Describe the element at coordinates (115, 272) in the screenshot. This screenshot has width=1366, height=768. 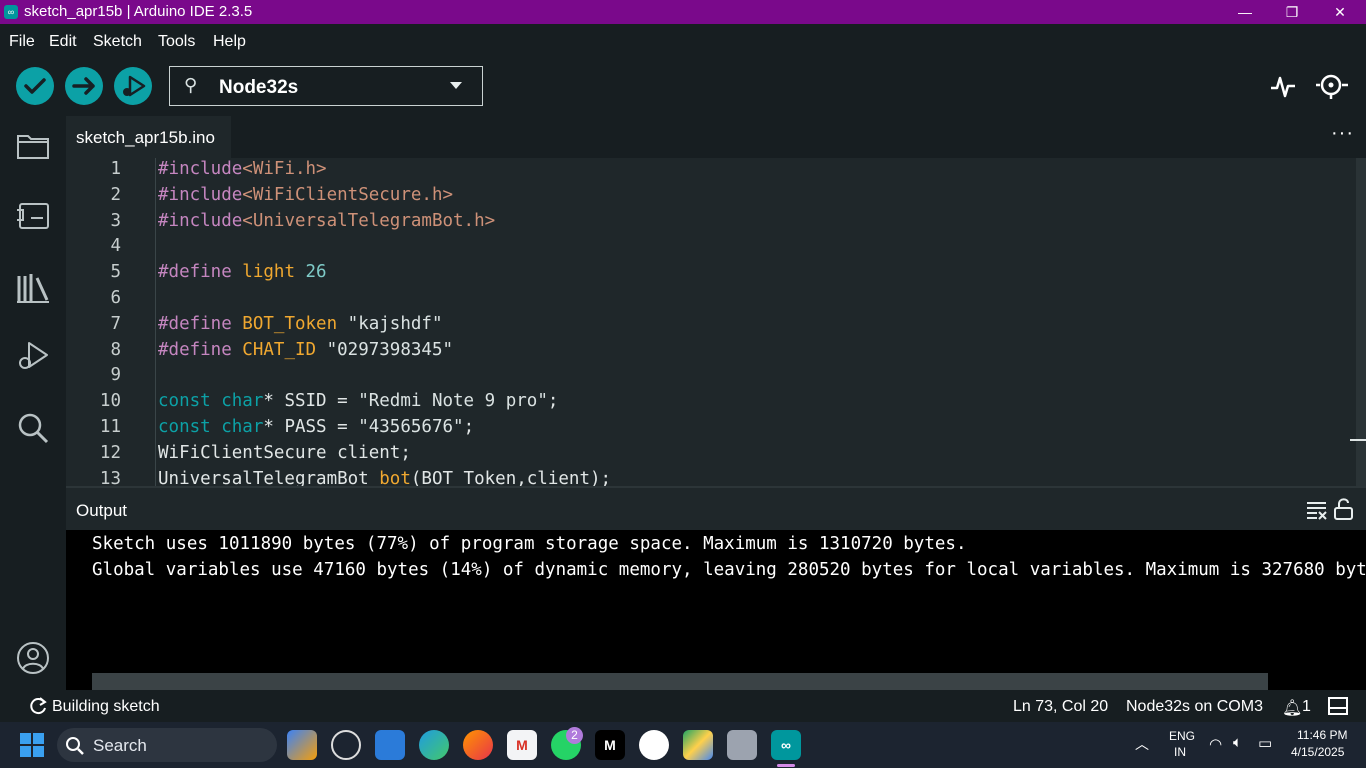
I see `line-number: 5` at that location.